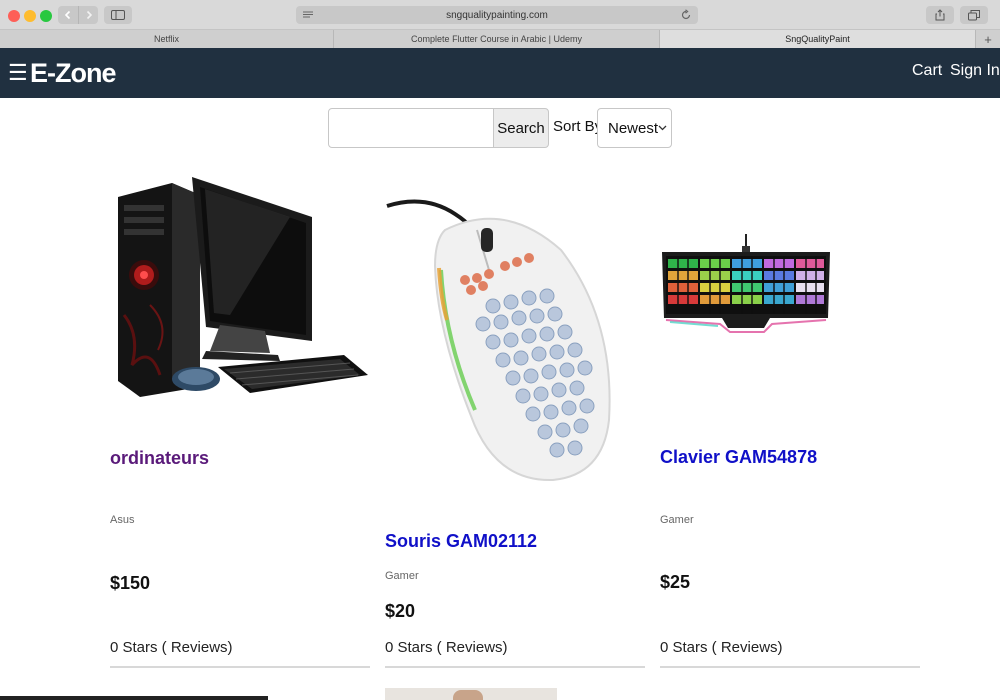  Describe the element at coordinates (578, 126) in the screenshot. I see `sort-by-label: Sort By` at that location.